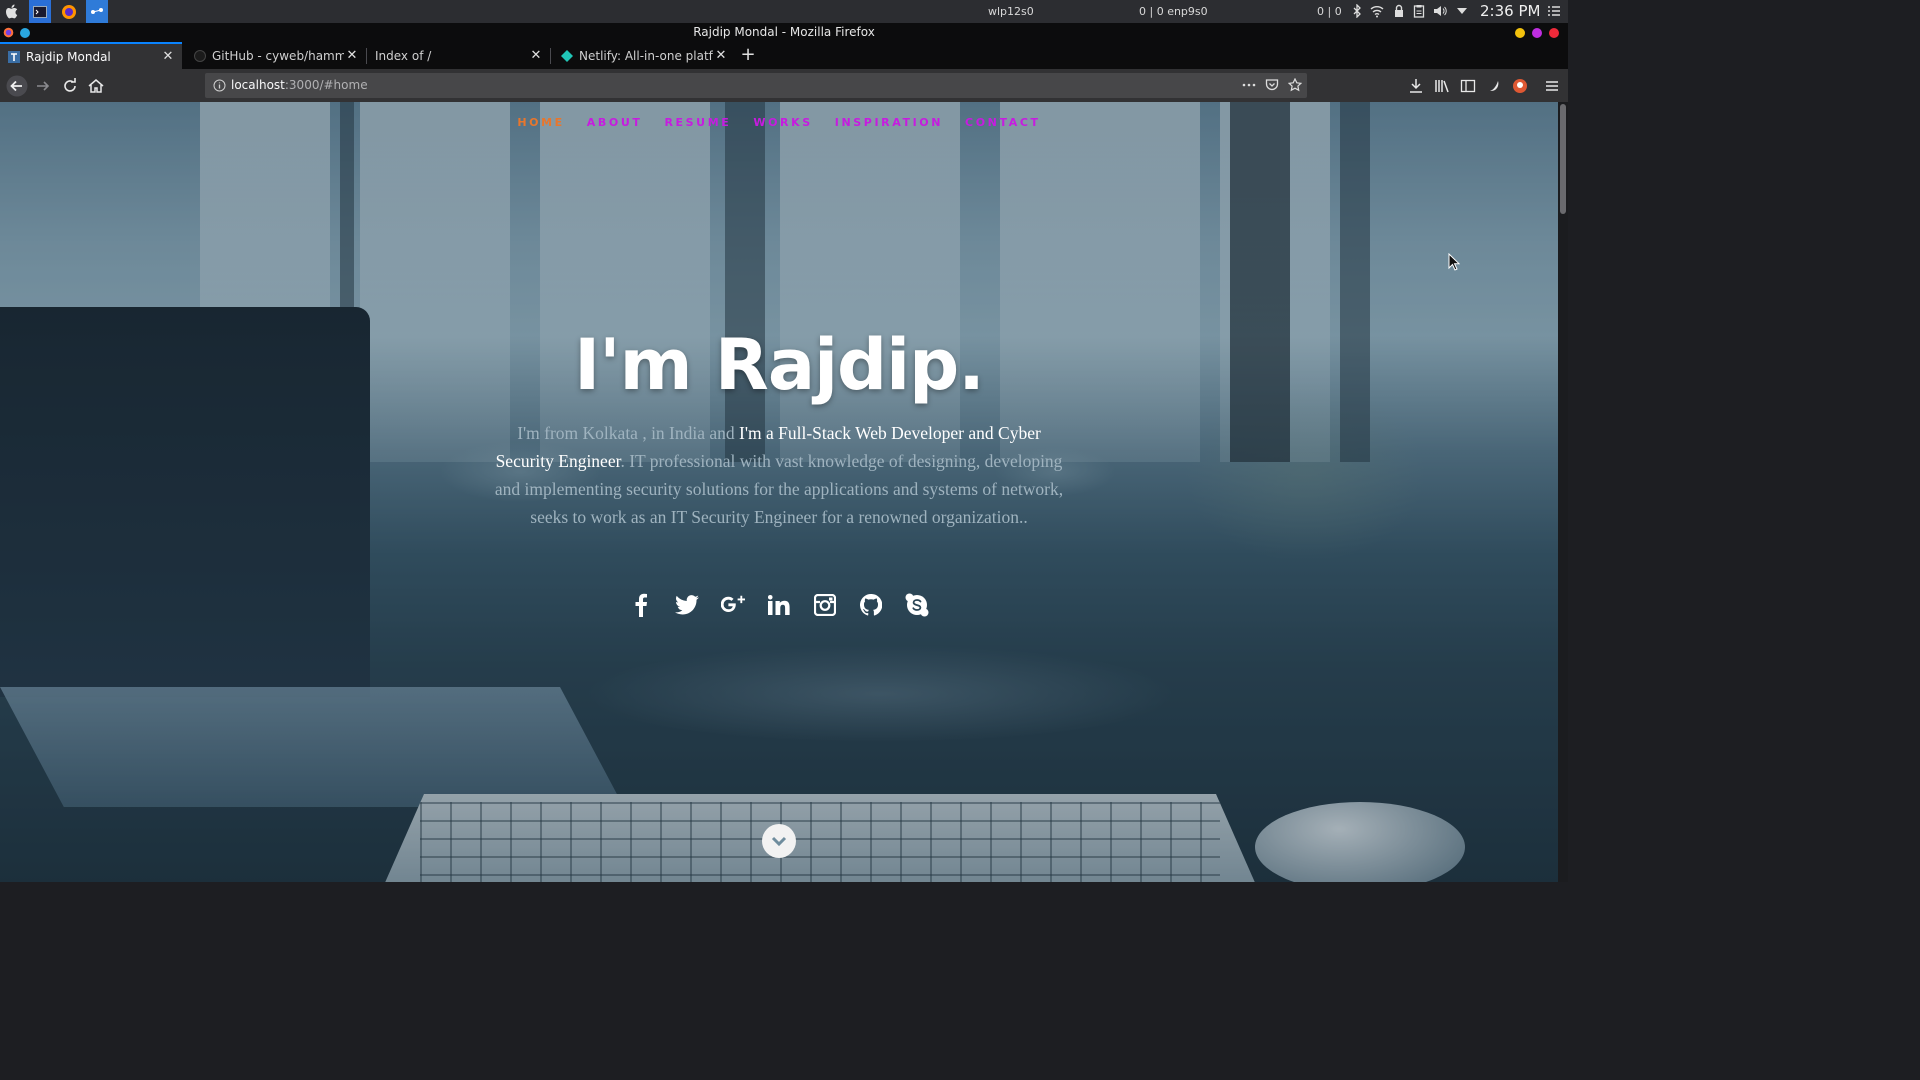 Image resolution: width=1920 pixels, height=1080 pixels. Describe the element at coordinates (1552, 86) in the screenshot. I see `hamburger-menu-icon` at that location.